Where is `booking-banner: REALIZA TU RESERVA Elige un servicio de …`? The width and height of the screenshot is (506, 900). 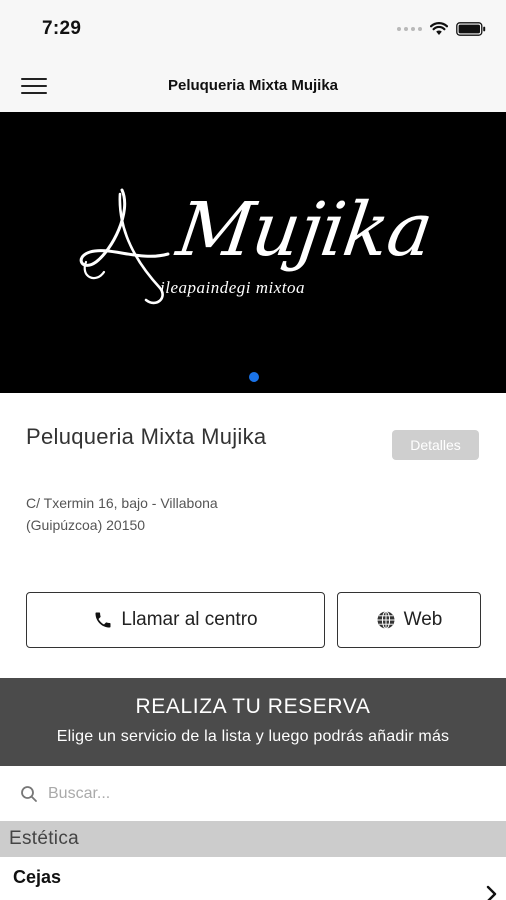
booking-banner: REALIZA TU RESERVA Elige un servicio de … is located at coordinates (253, 722).